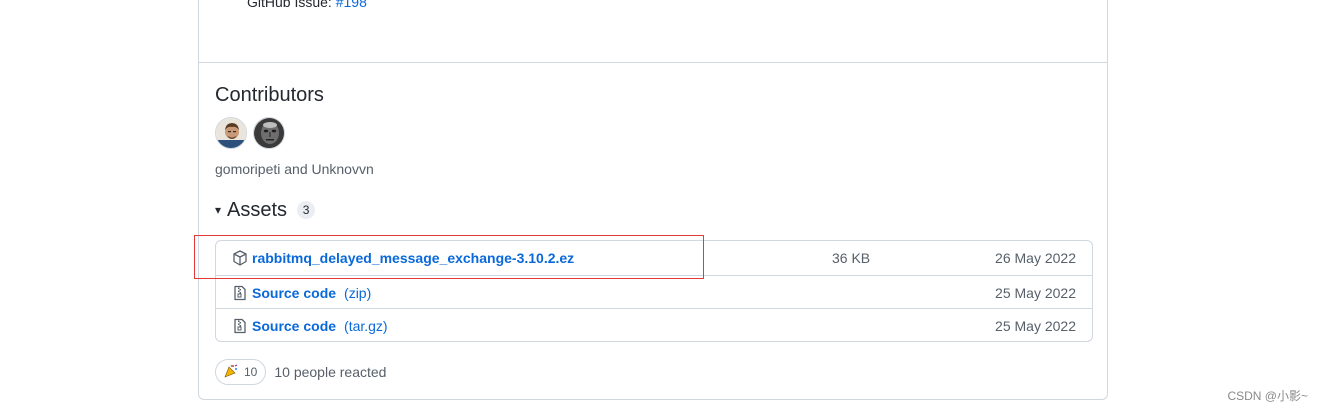  What do you see at coordinates (231, 372) in the screenshot?
I see `tada-icon` at bounding box center [231, 372].